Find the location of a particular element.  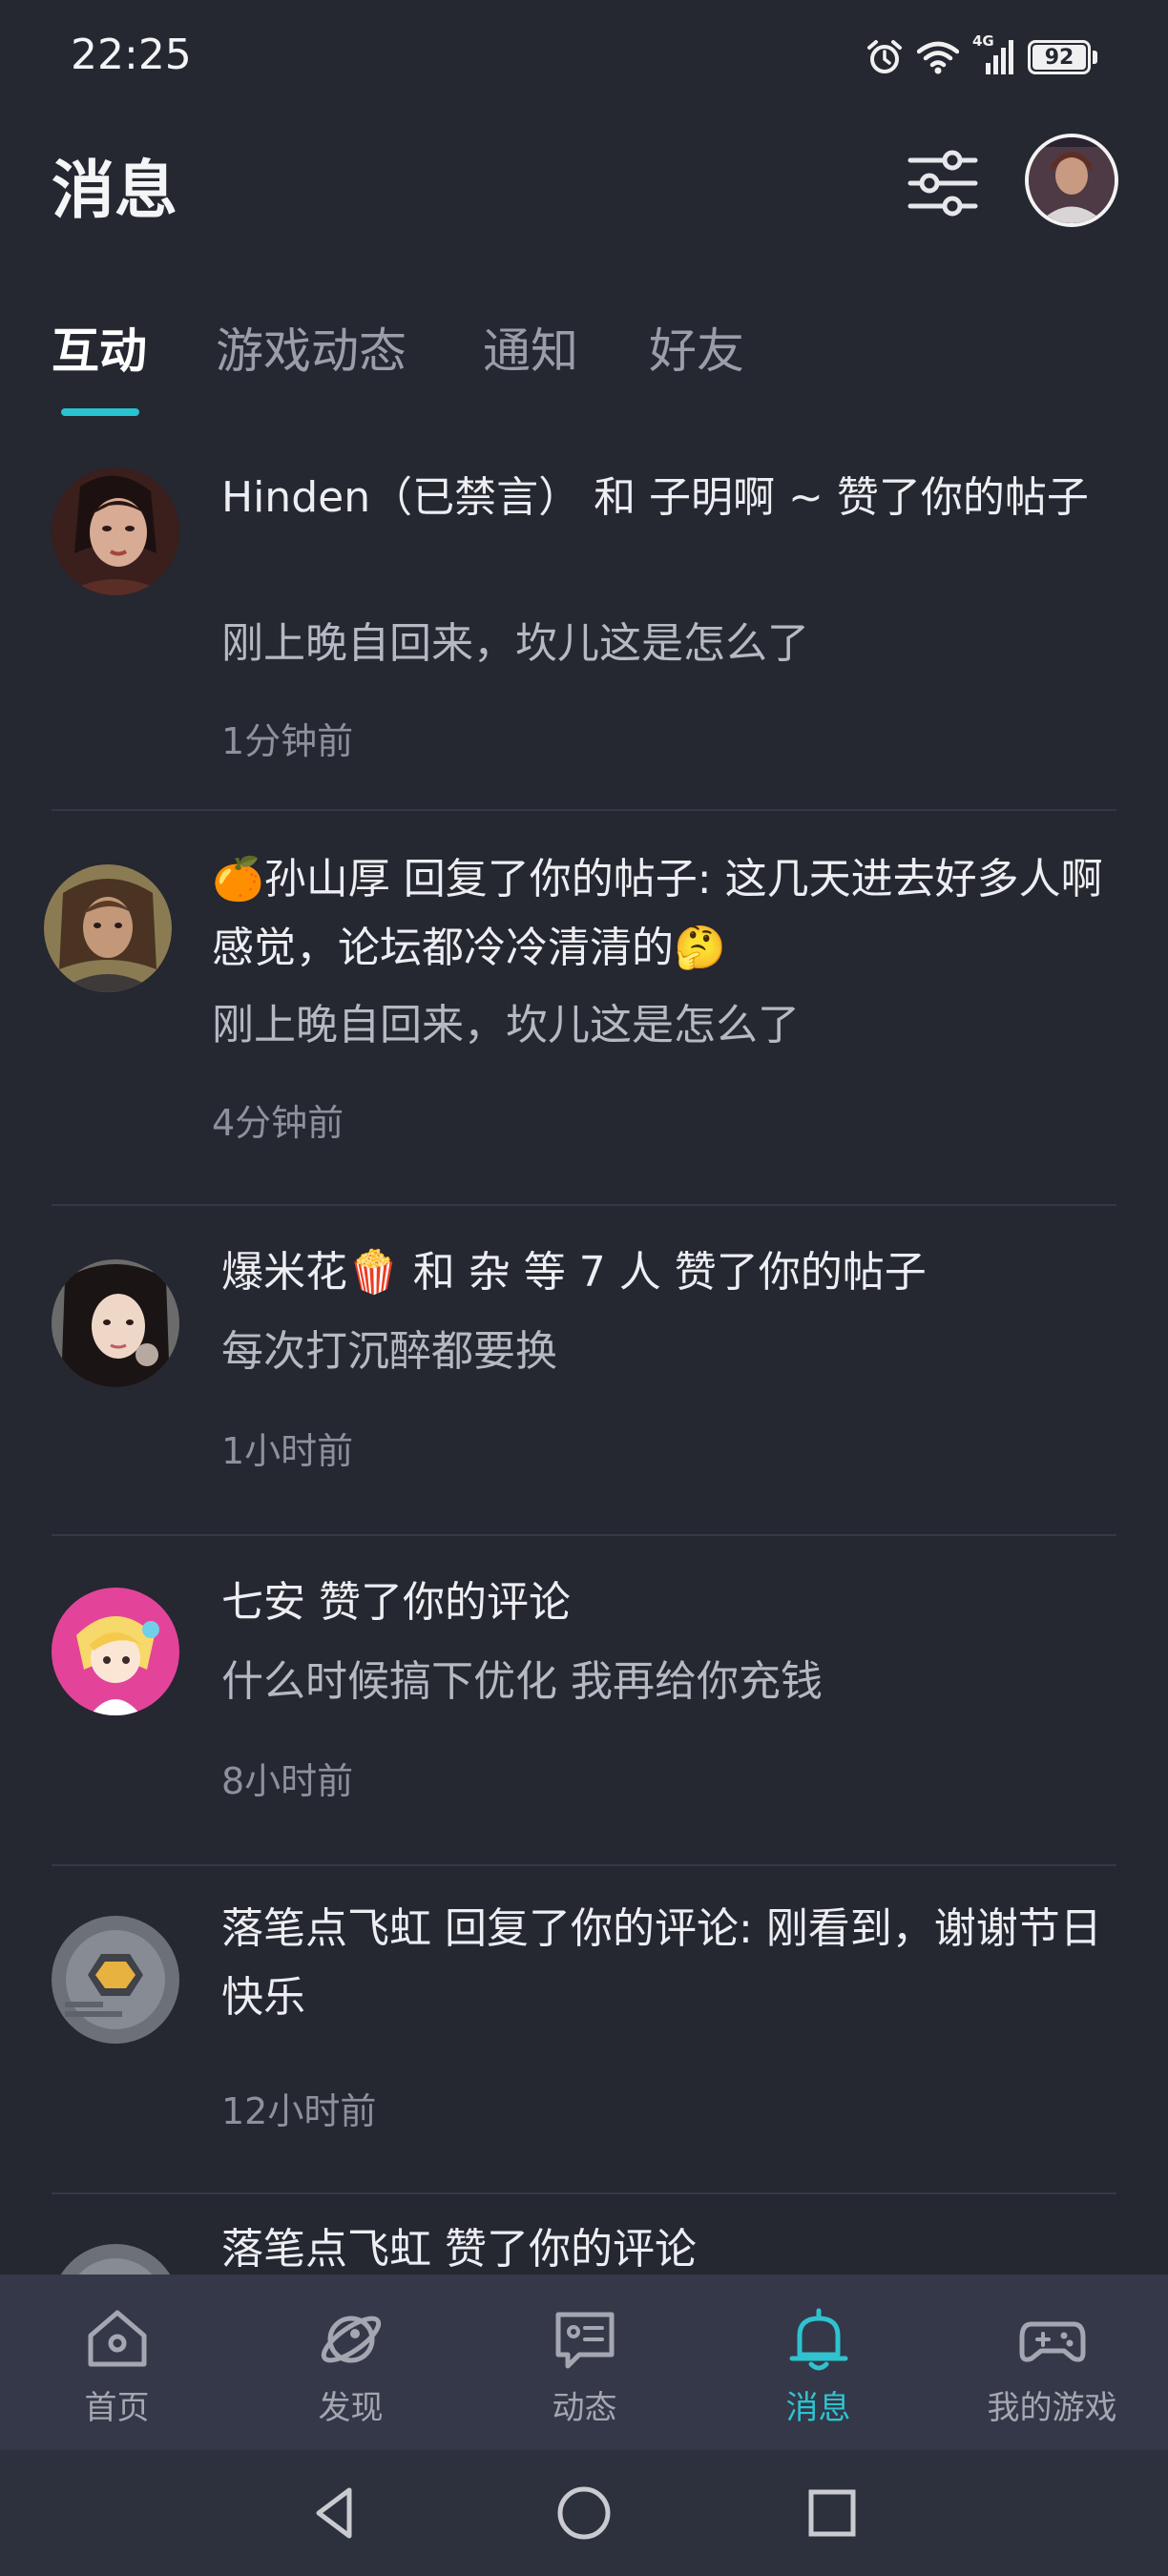

user-avatar is located at coordinates (1071, 180).